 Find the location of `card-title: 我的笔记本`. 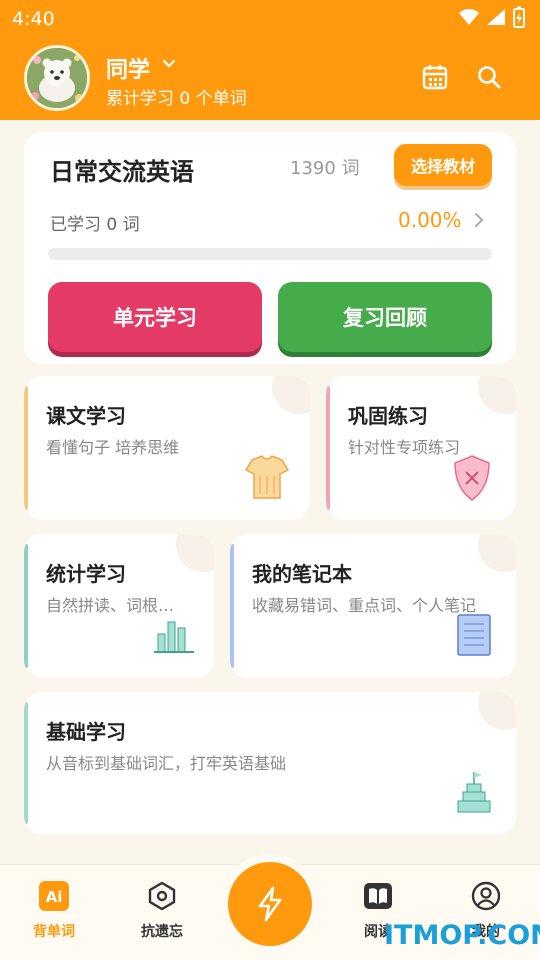

card-title: 我的笔记本 is located at coordinates (302, 574).